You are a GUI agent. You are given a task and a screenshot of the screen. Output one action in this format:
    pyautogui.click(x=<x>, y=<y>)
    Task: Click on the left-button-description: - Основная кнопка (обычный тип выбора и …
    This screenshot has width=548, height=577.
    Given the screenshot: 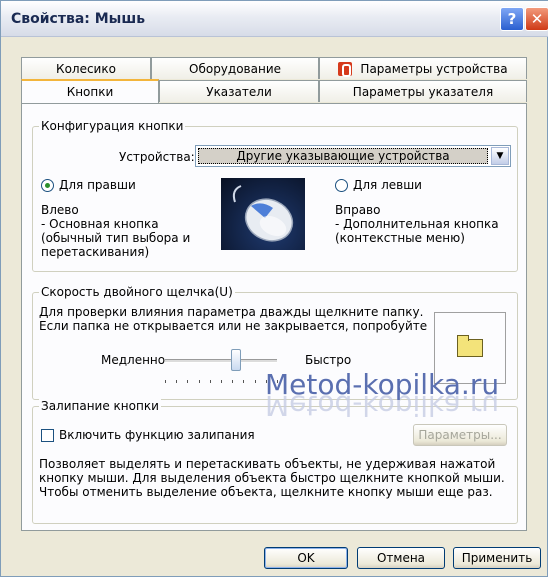 What is the action you would take?
    pyautogui.click(x=116, y=238)
    